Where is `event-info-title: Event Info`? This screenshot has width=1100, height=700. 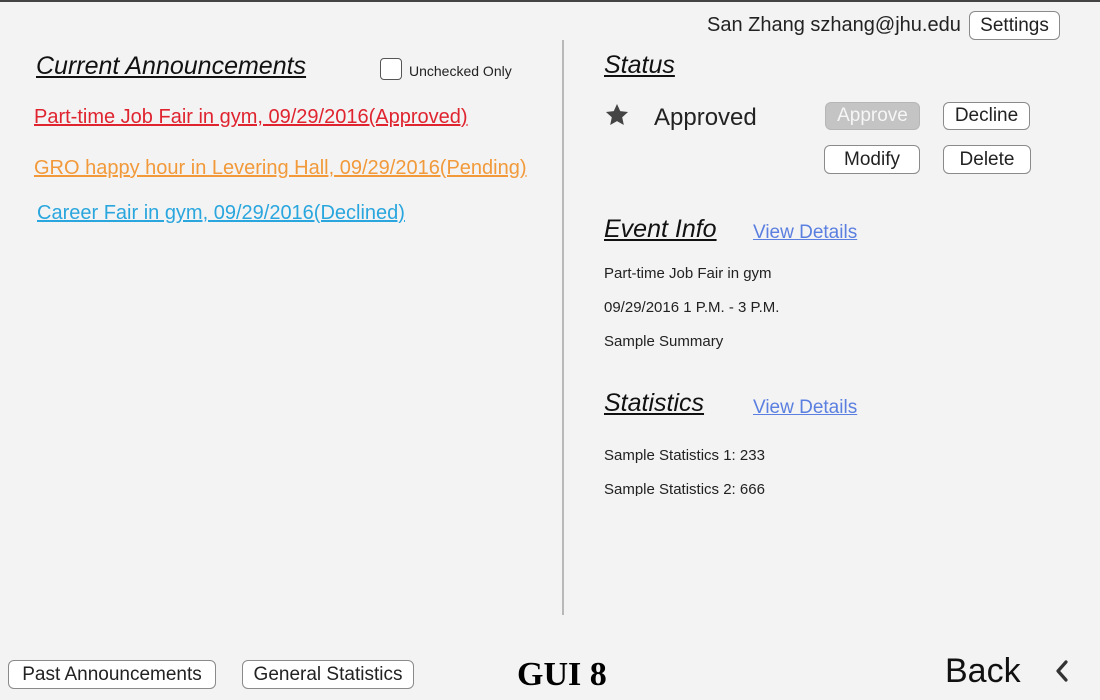
event-info-title: Event Info is located at coordinates (660, 229).